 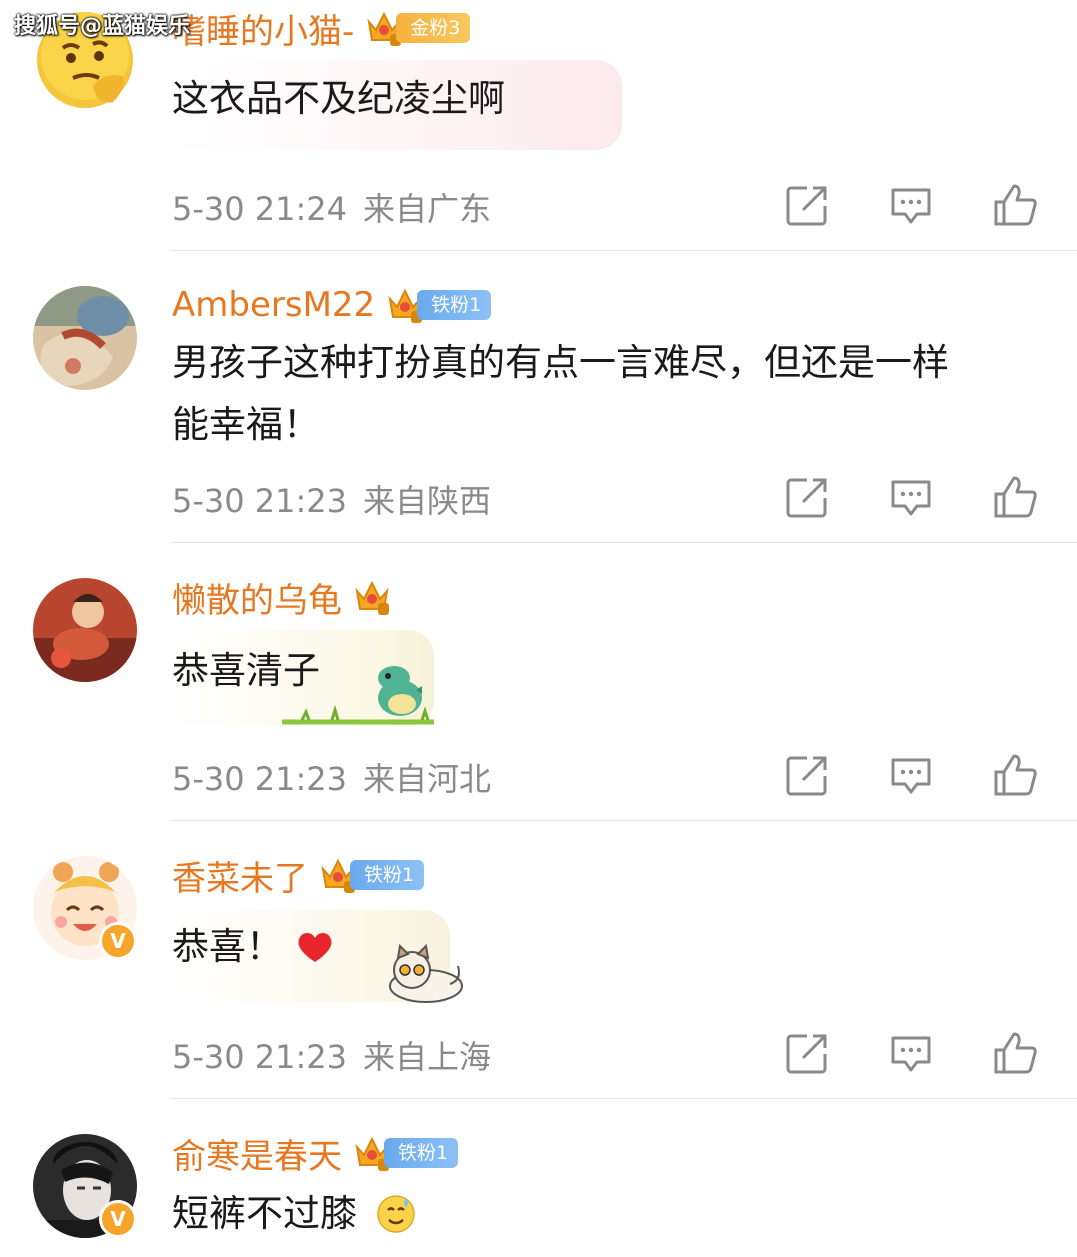 I want to click on fan-badge: 金粉3, so click(x=433, y=28).